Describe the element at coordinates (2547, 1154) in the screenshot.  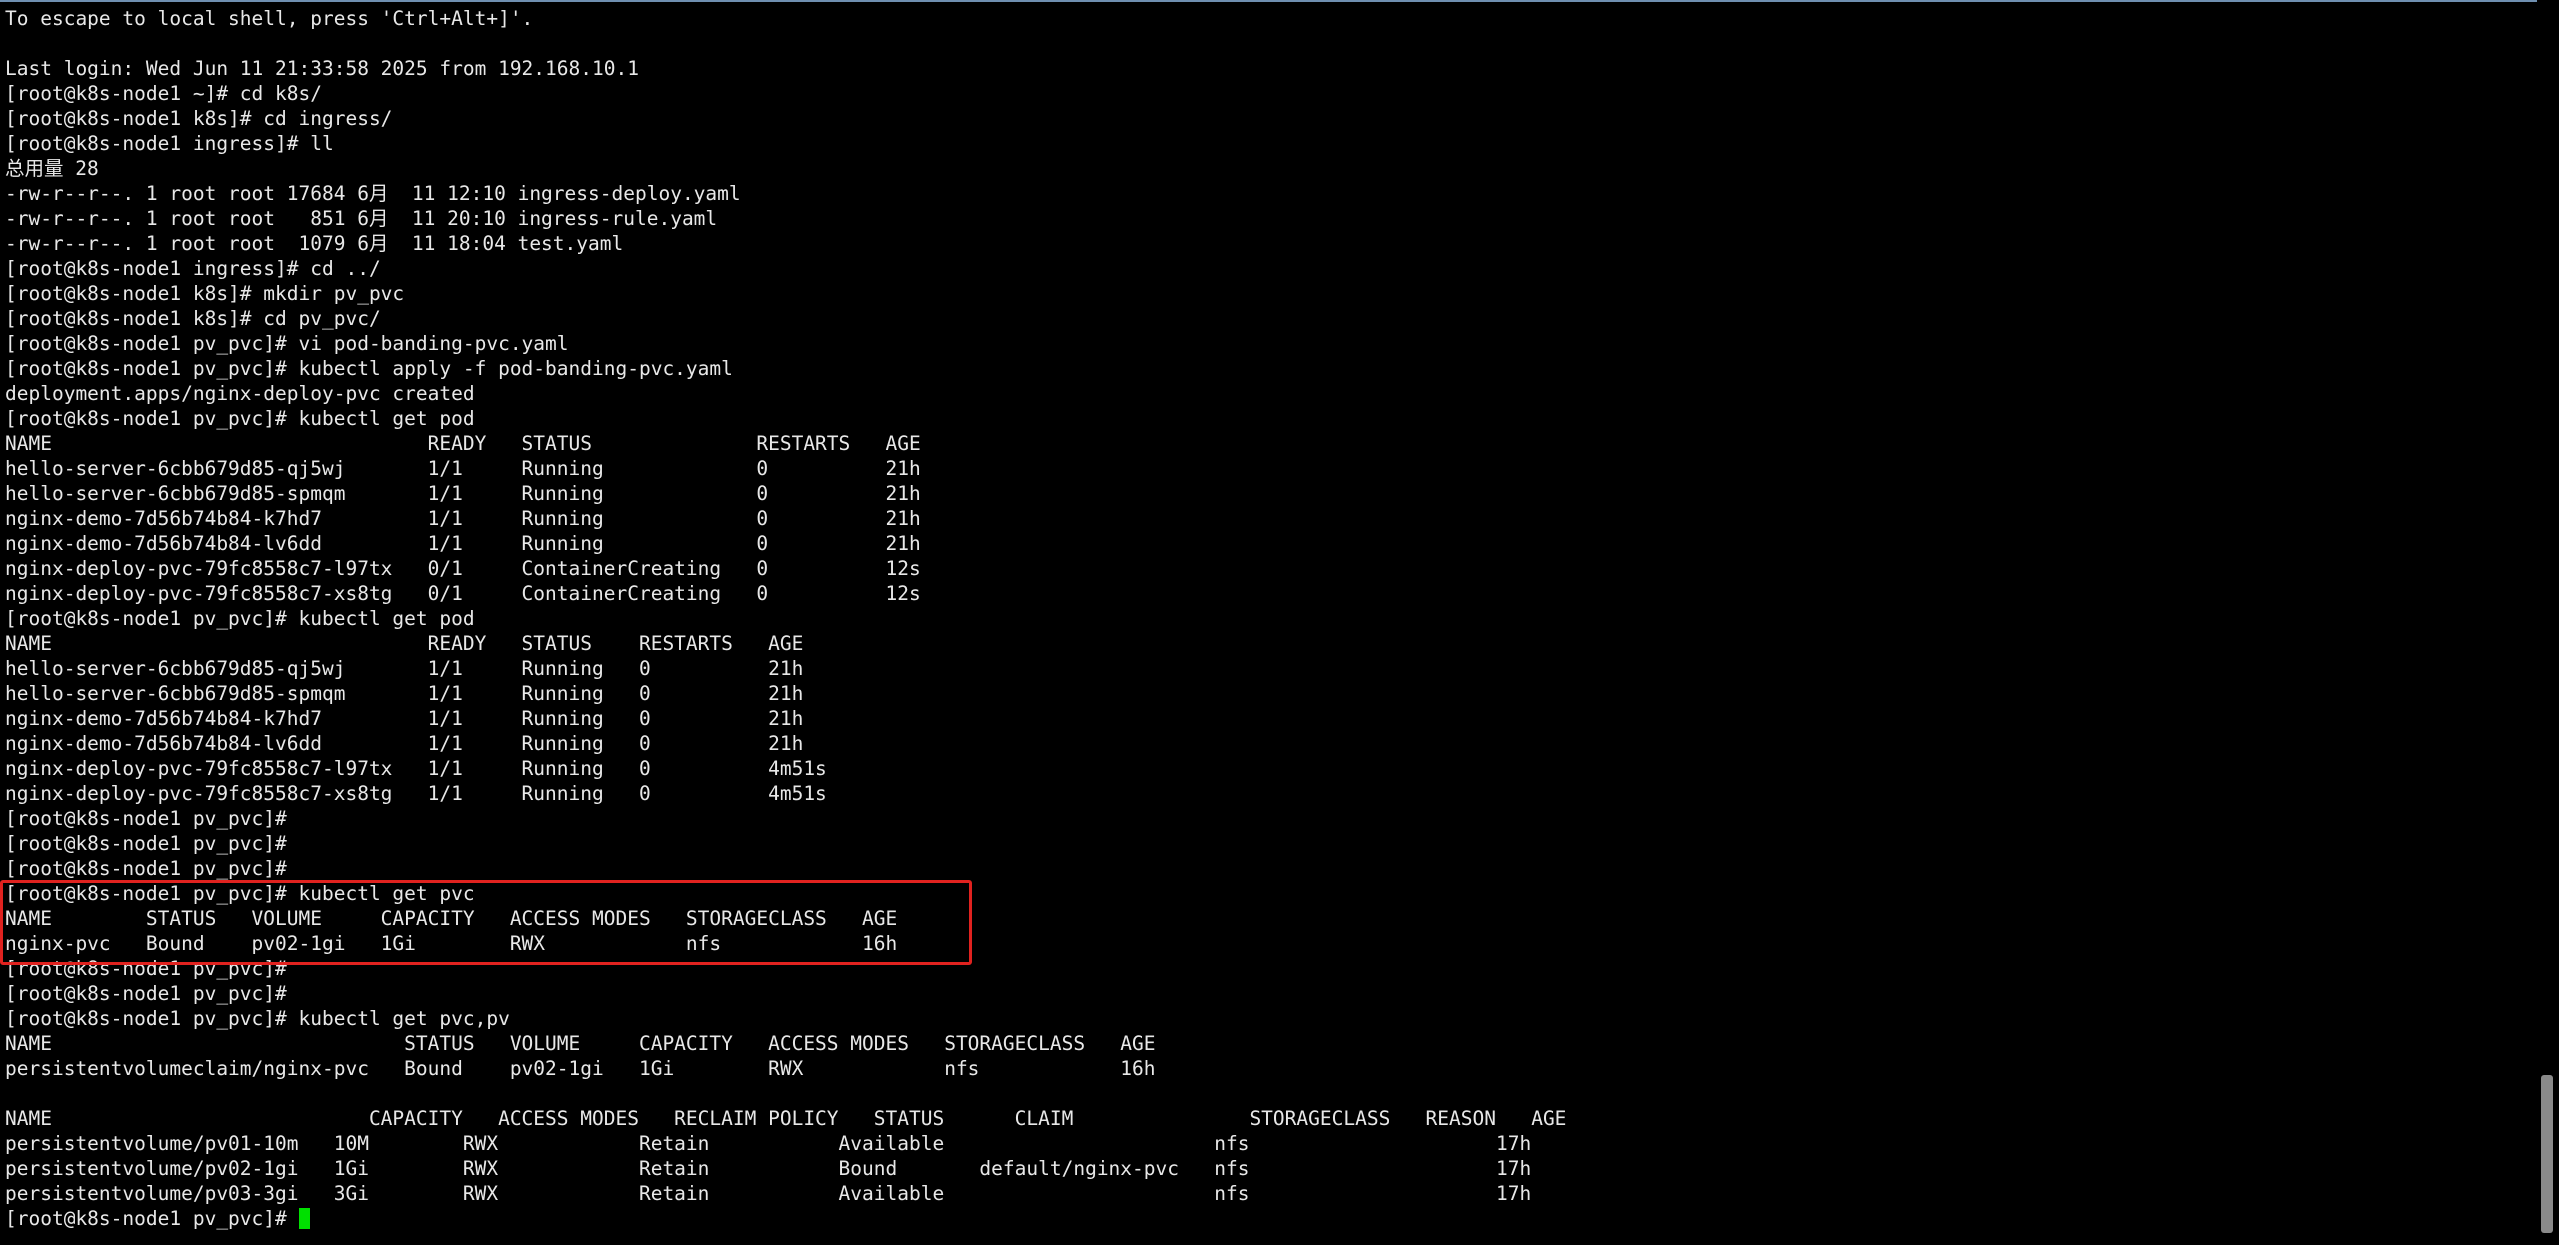
I see `scrollbar-thumb` at that location.